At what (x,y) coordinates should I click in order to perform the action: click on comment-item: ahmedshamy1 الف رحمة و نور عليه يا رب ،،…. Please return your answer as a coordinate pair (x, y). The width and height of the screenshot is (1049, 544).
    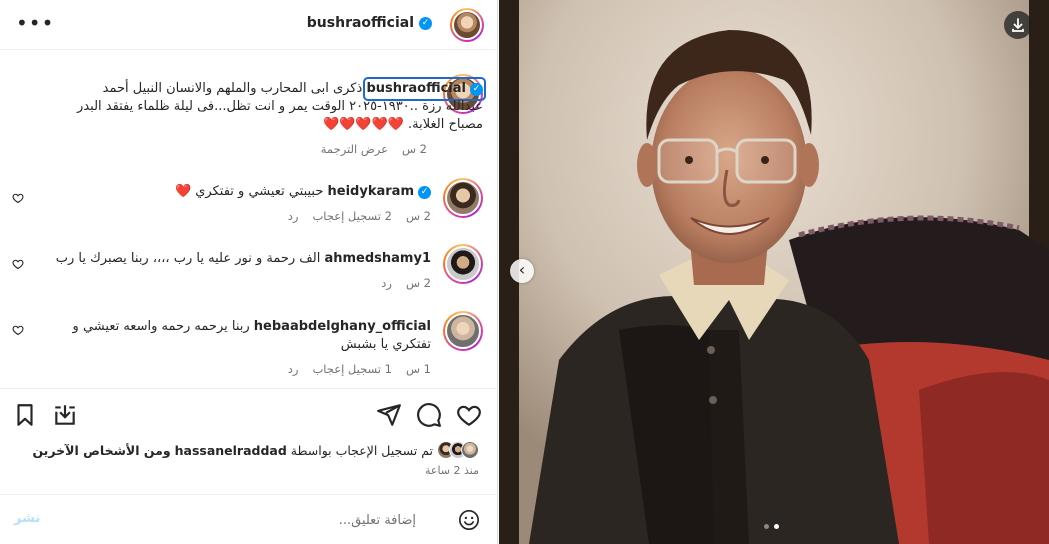
    Looking at the image, I should click on (231, 270).